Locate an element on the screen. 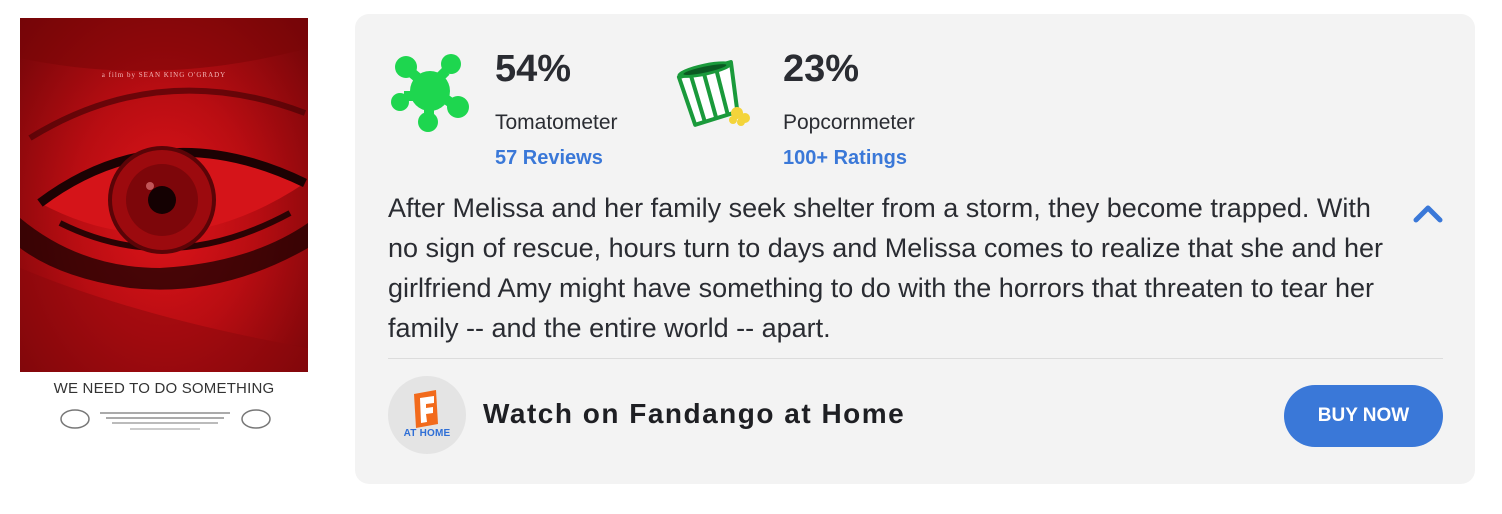 The image size is (1502, 514). fandango-at-home-text: AT HOME is located at coordinates (427, 433).